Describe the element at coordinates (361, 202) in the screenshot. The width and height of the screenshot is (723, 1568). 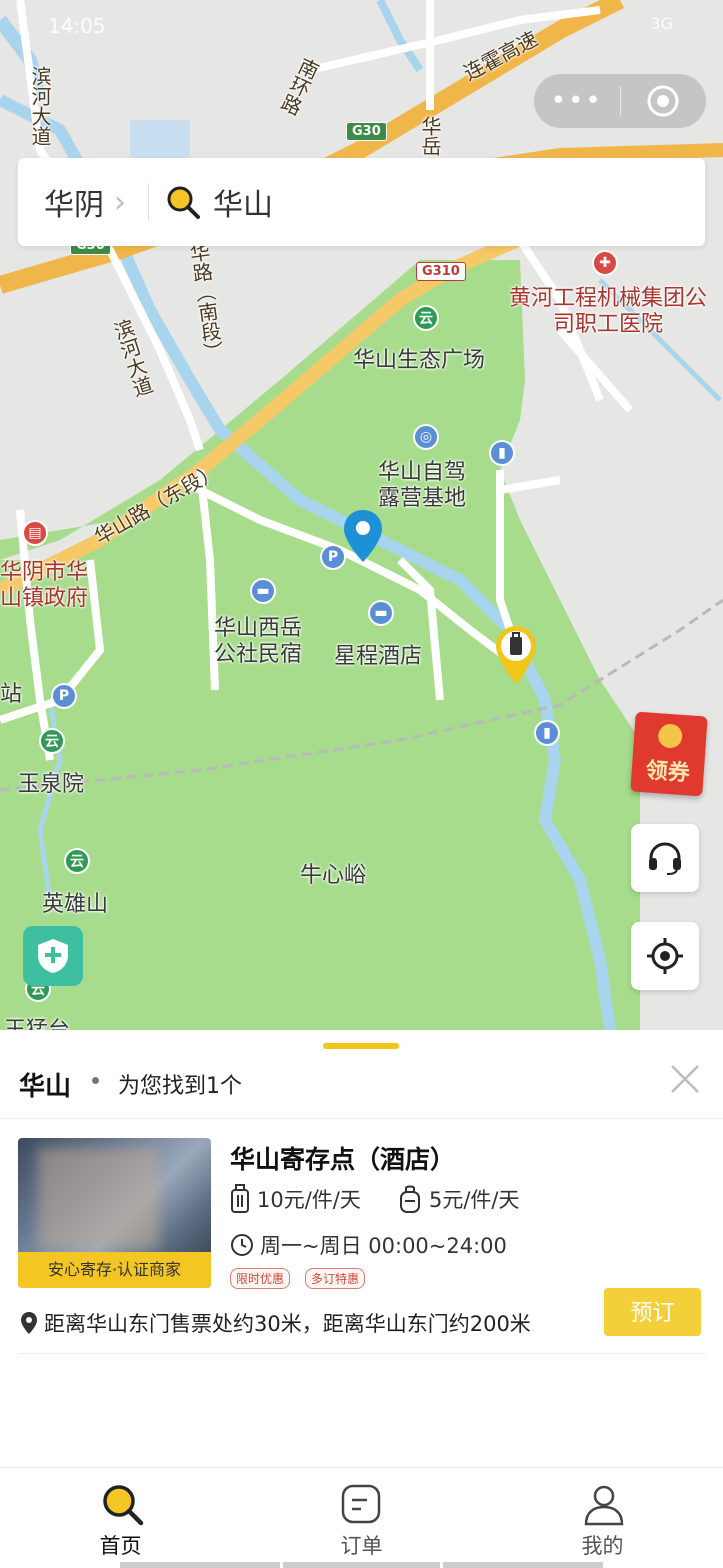
I see `search-bar: 华阴 › 华山` at that location.